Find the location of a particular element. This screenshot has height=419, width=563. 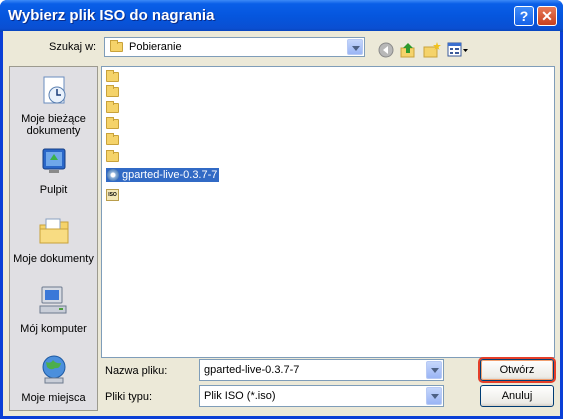

place-my-computer: Mój komputer is located at coordinates (53, 310).